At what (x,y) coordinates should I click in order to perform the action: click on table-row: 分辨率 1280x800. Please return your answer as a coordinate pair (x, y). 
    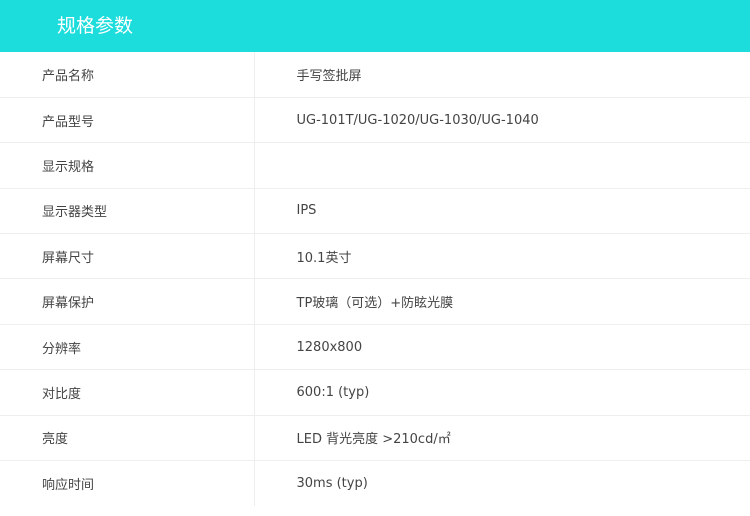
    Looking at the image, I should click on (375, 347).